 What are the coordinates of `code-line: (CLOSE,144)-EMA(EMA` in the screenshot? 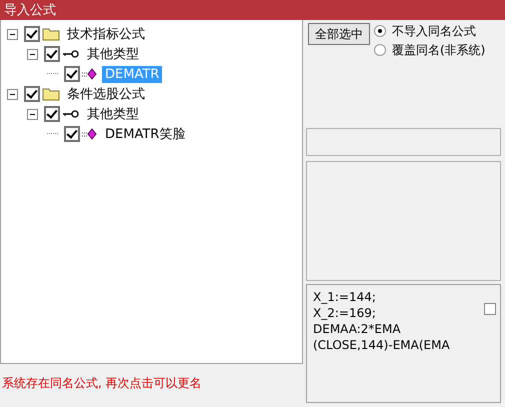 It's located at (382, 345).